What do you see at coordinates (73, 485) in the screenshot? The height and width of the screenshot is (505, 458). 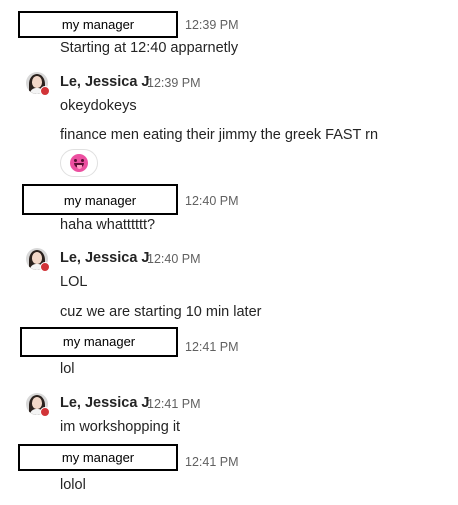 I see `message-text: lolol` at bounding box center [73, 485].